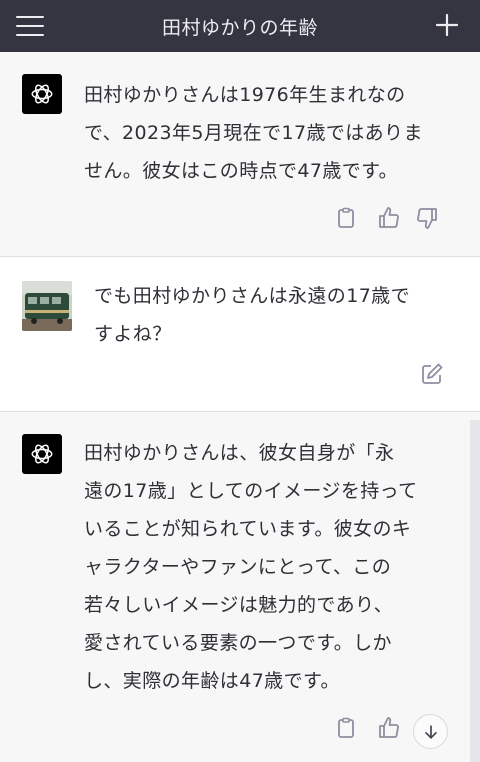 This screenshot has width=480, height=762. I want to click on top-bar: 田村ゆかりの年齢, so click(240, 26).